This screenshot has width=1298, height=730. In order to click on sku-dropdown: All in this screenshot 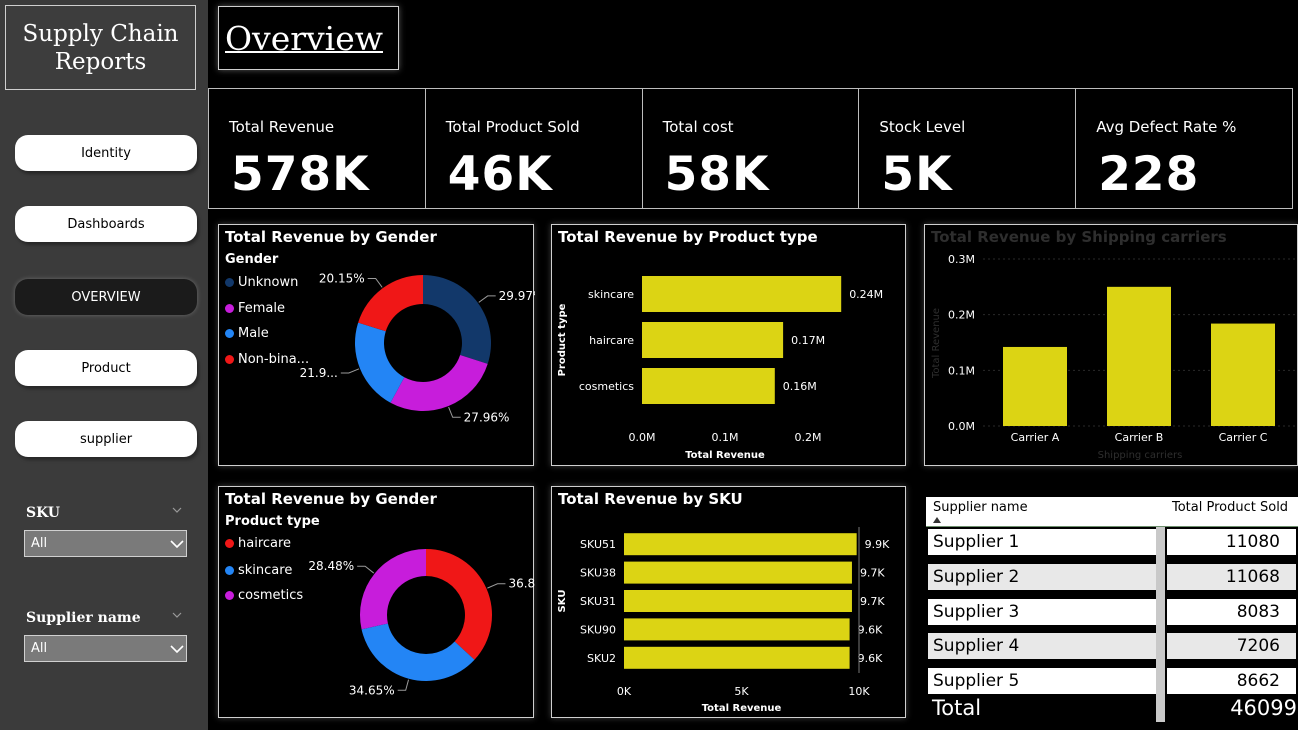, I will do `click(105, 543)`.